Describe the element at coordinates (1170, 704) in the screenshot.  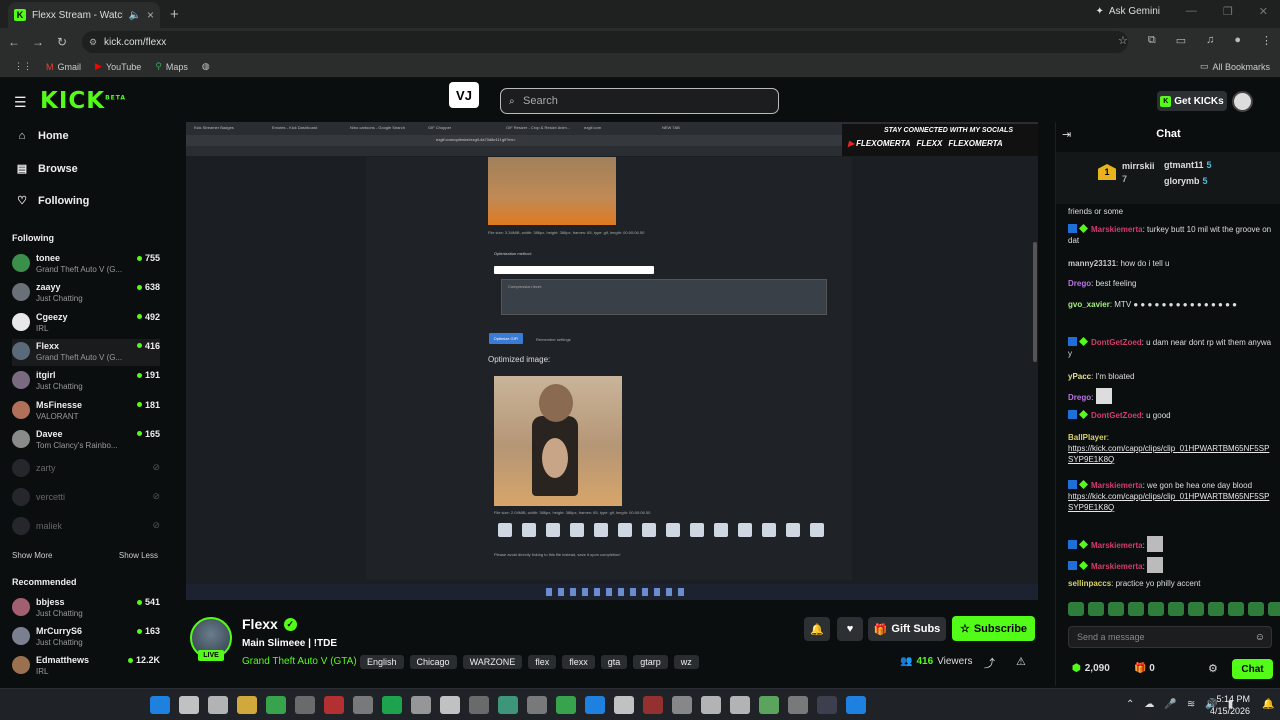
I see `microphone-icon: 🎤` at that location.